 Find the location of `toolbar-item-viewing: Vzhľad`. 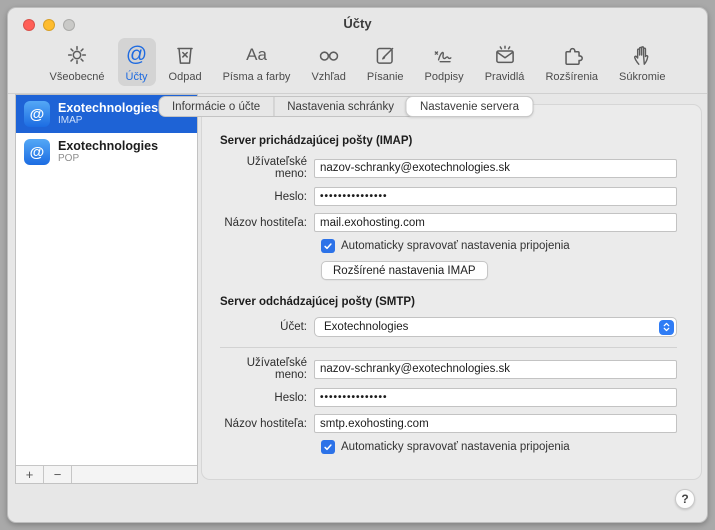

toolbar-item-viewing: Vzhľad is located at coordinates (328, 62).